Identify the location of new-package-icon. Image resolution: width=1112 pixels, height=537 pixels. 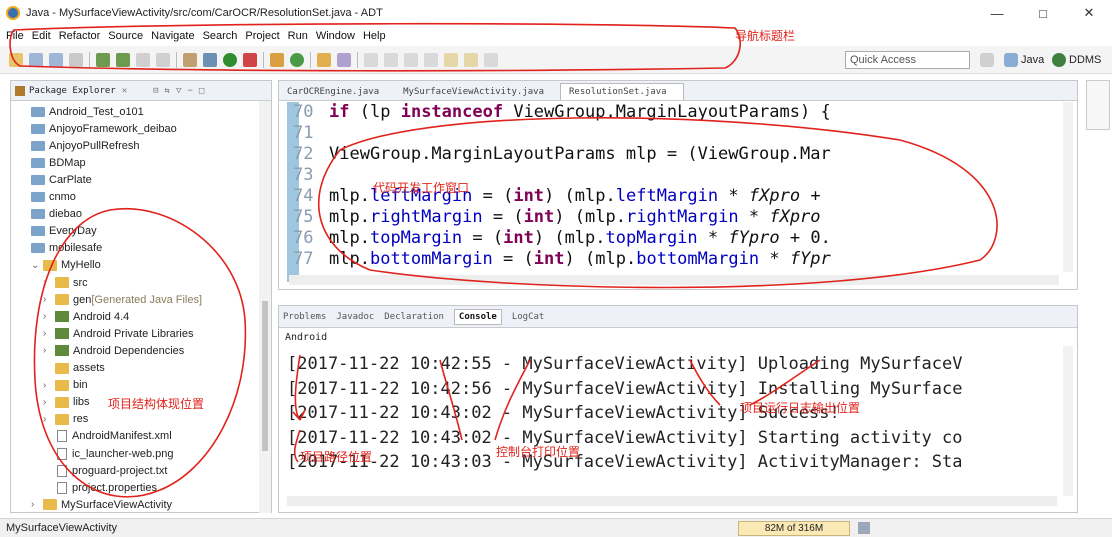
(277, 59).